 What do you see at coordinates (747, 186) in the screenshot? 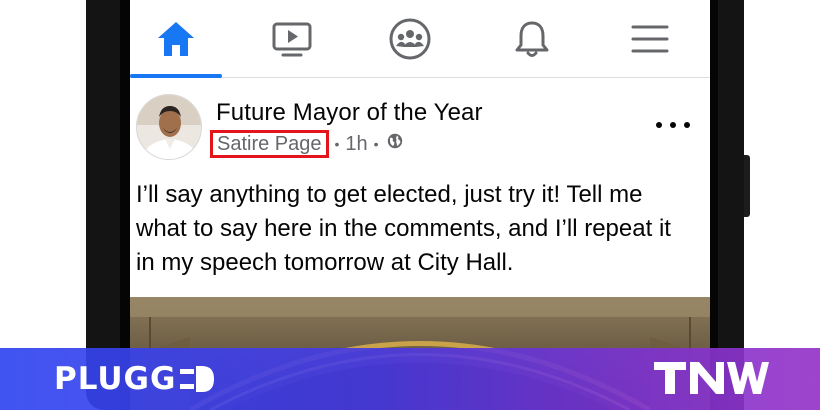
I see `phone-side-button` at bounding box center [747, 186].